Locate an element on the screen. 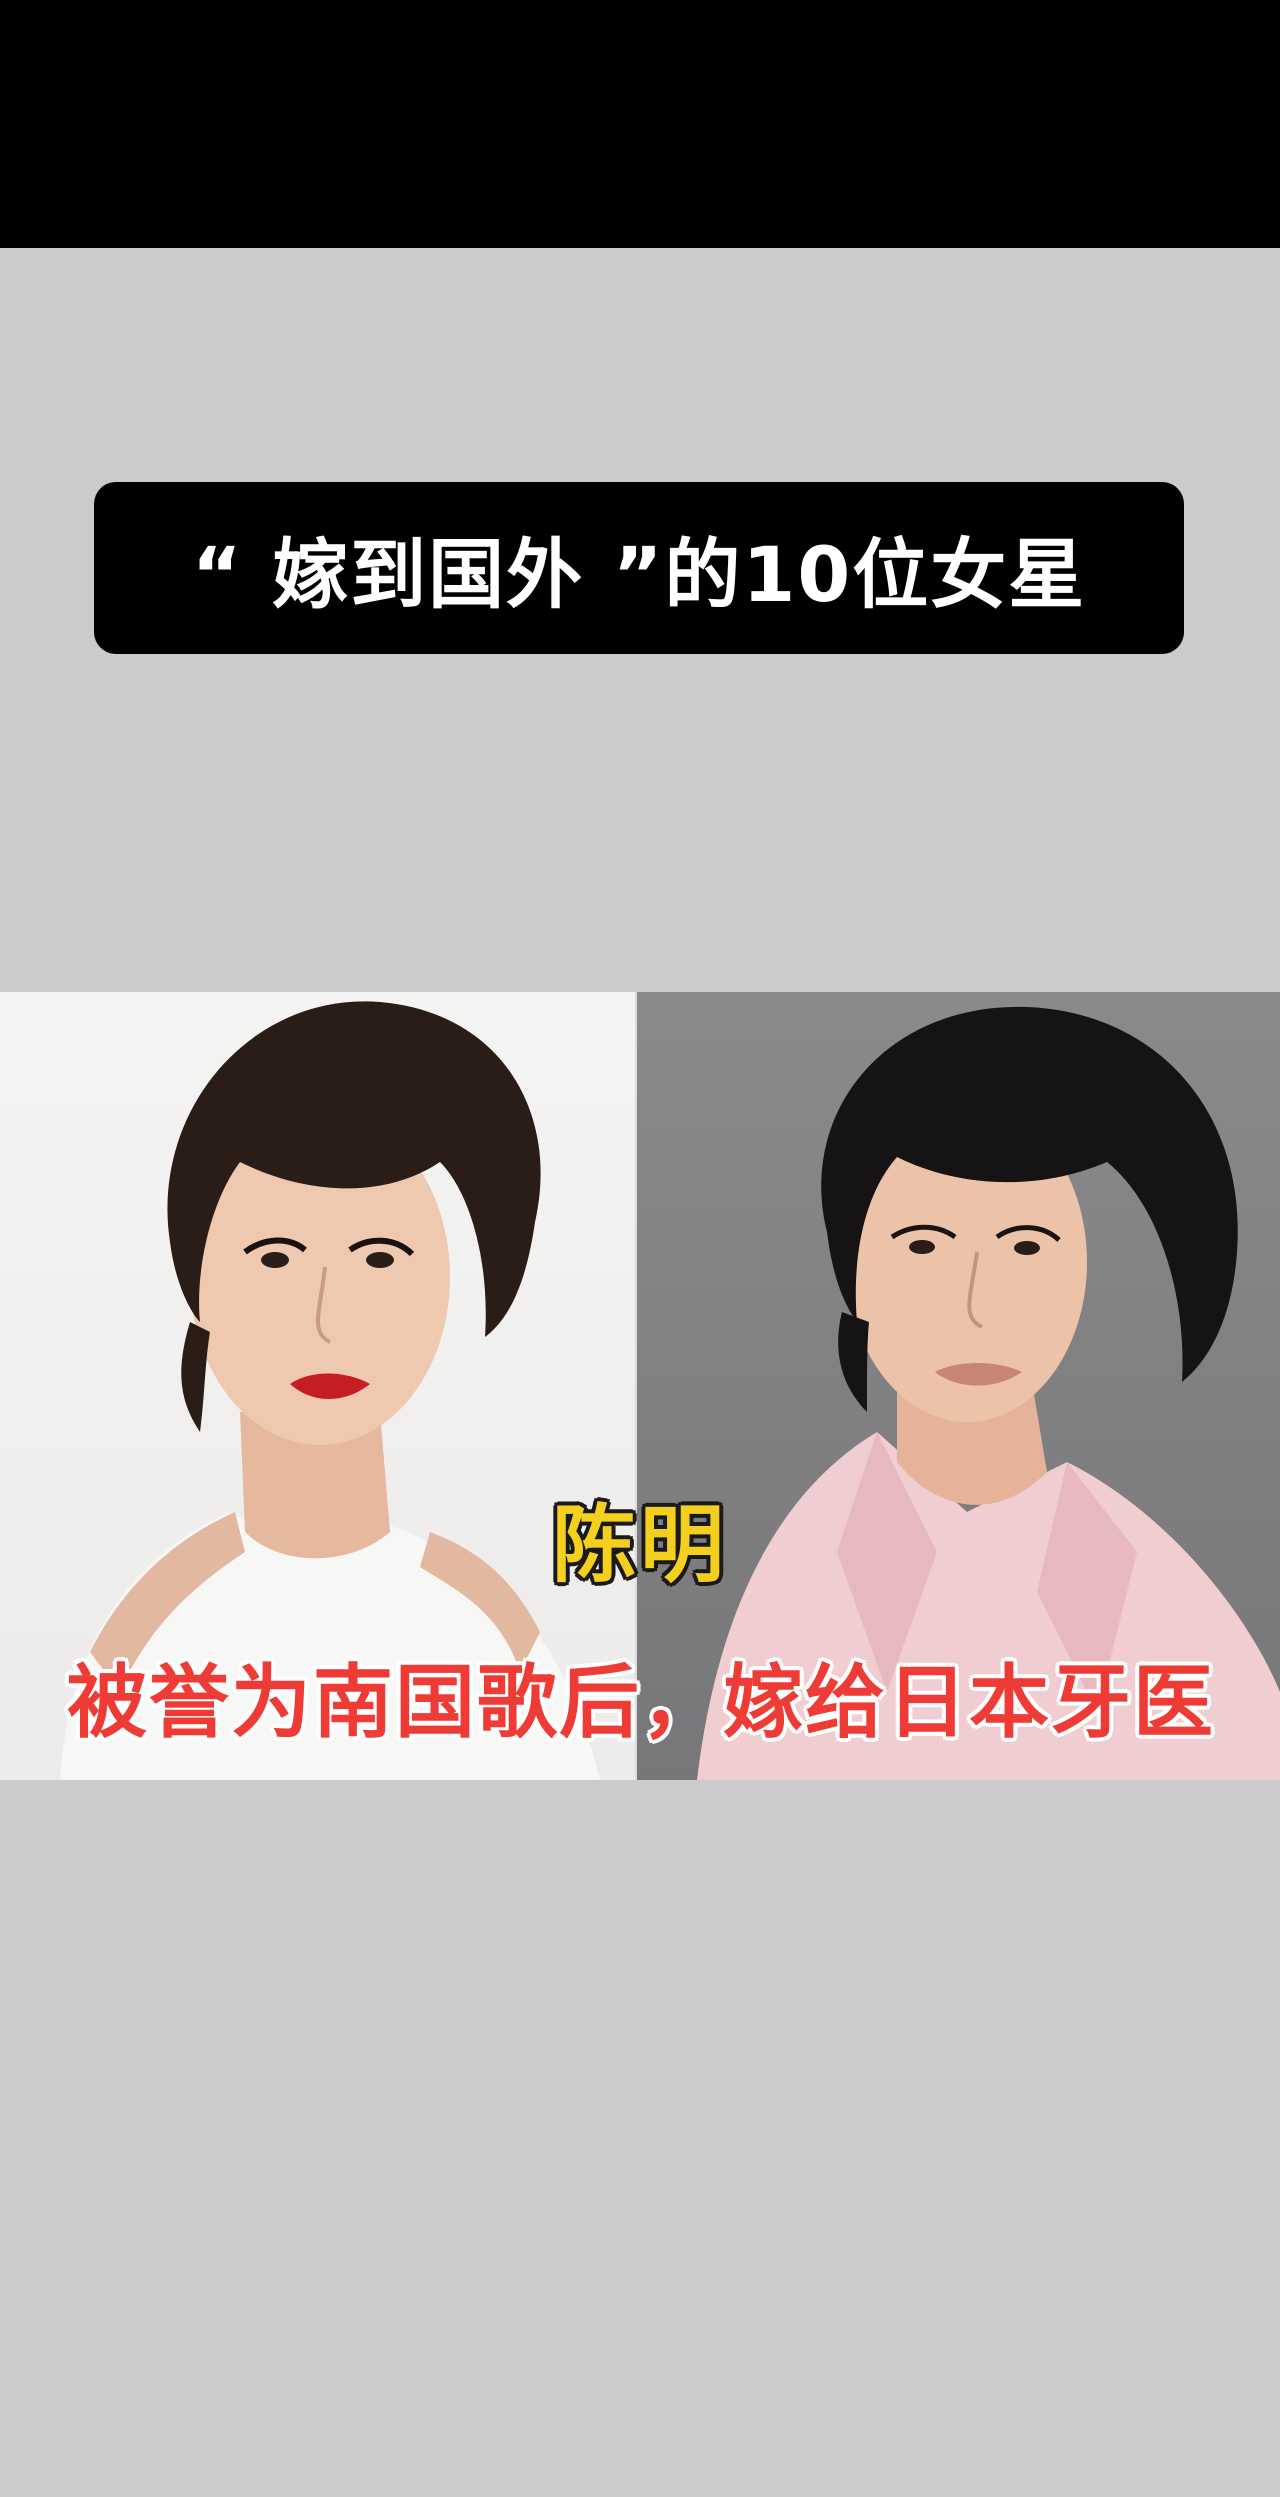 The image size is (1280, 2497). top-black-bar is located at coordinates (640, 124).